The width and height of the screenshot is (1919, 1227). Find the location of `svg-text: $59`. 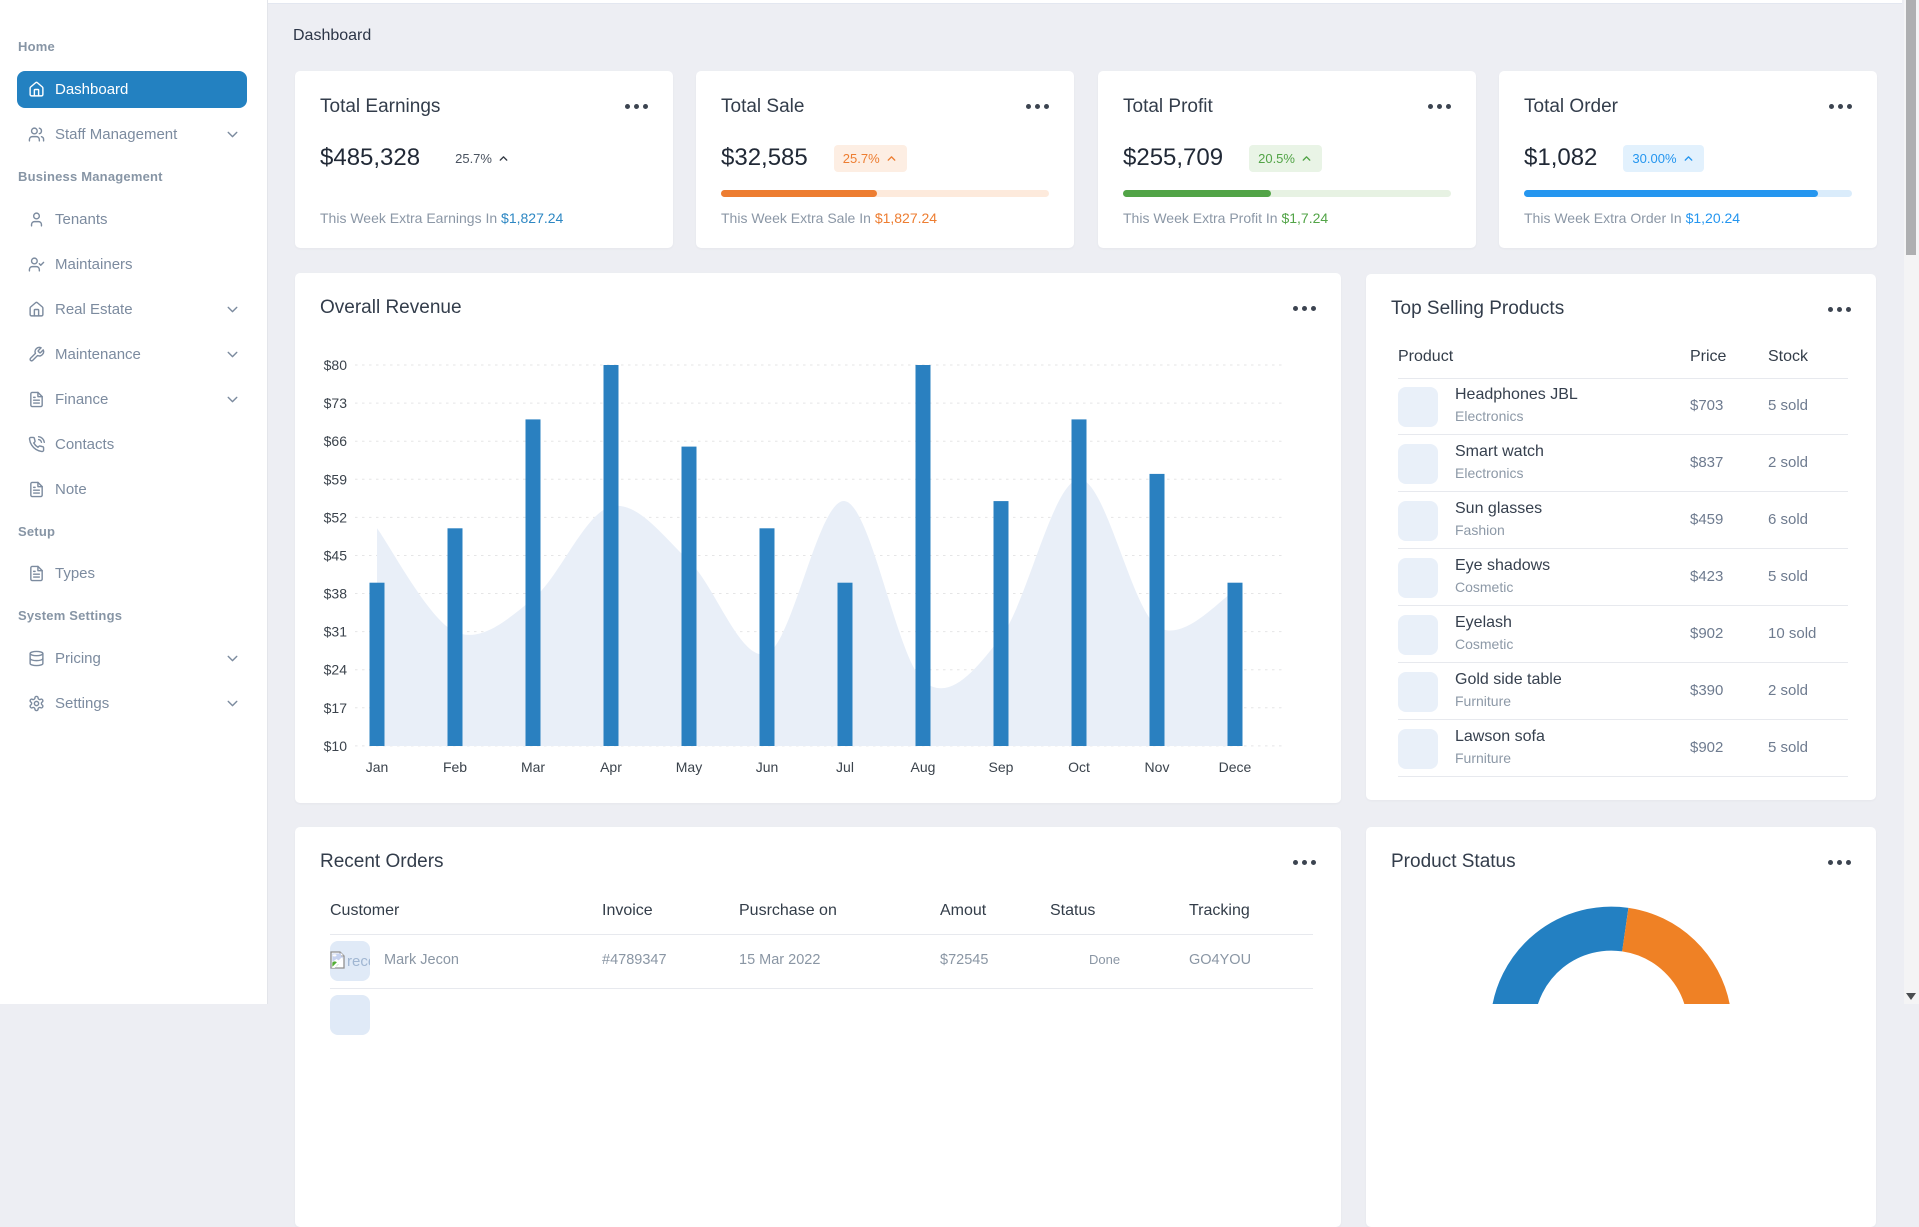

svg-text: $59 is located at coordinates (336, 479).